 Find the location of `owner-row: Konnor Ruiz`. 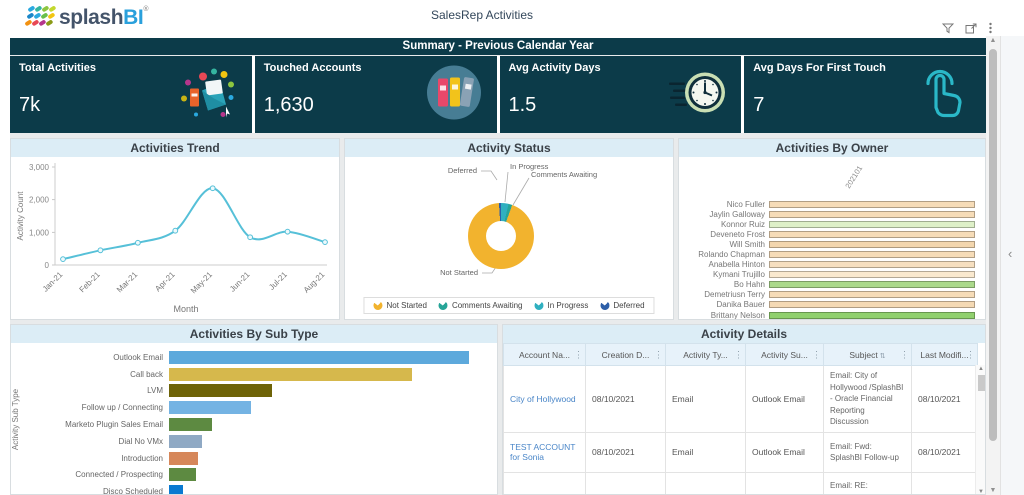

owner-row: Konnor Ruiz is located at coordinates (830, 224).